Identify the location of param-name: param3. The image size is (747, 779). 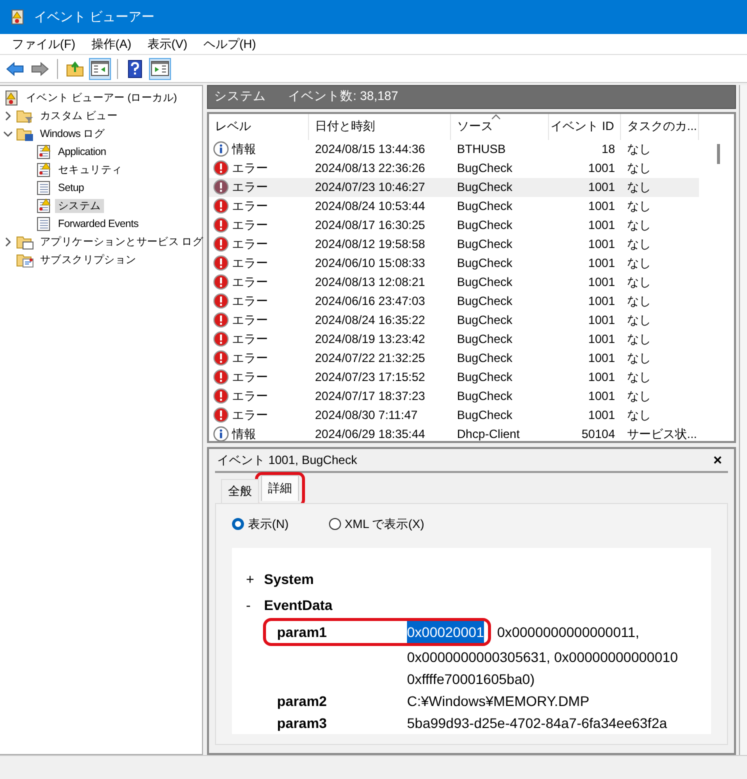
(302, 723).